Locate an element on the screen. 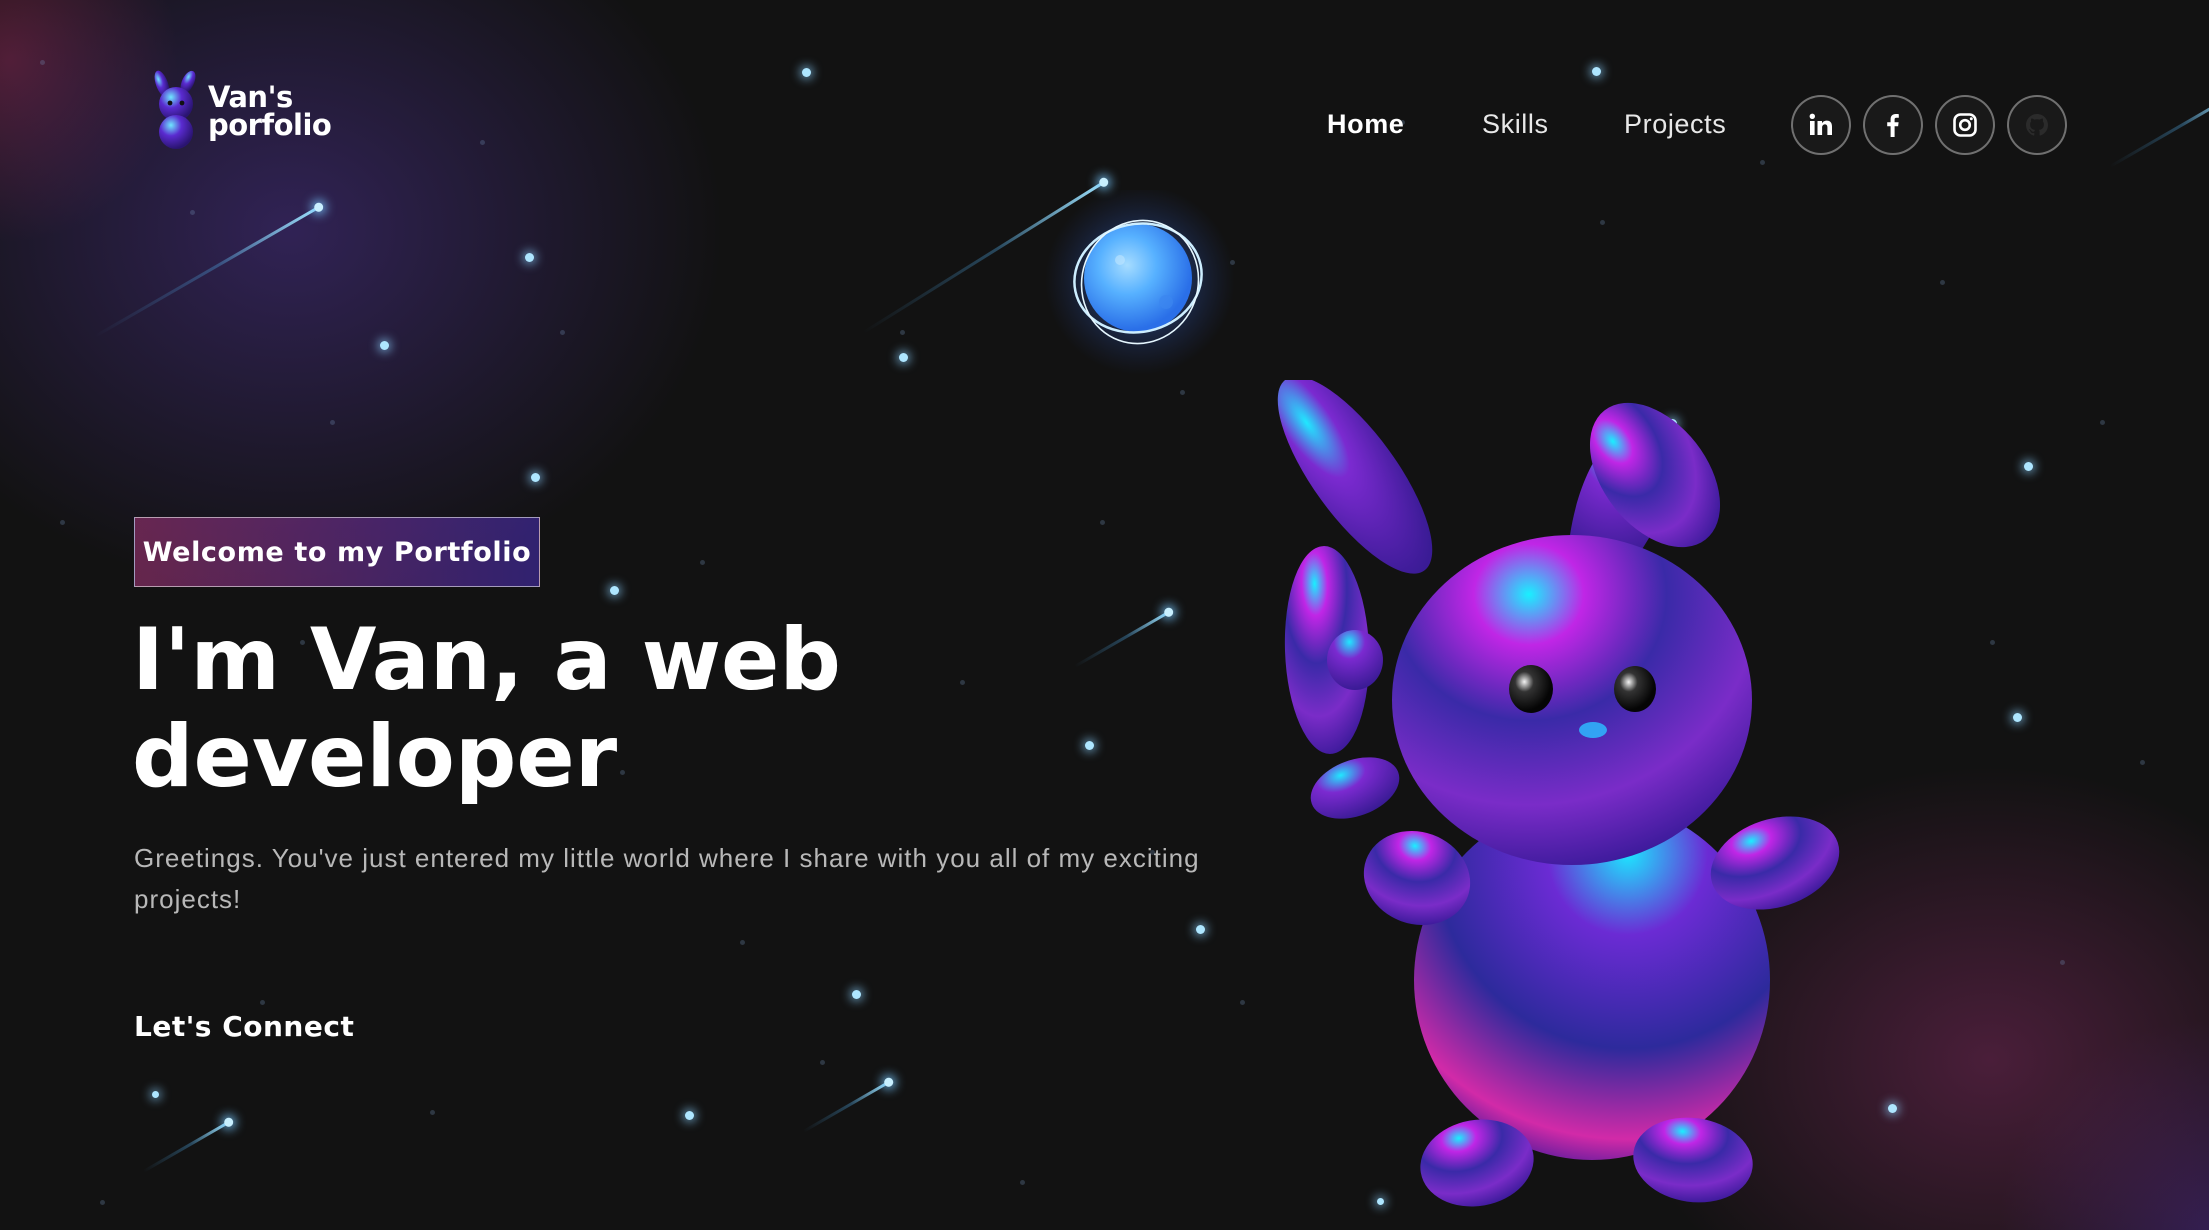 This screenshot has width=2209, height=1230. welcome-badge: Welcome to my Portfolio is located at coordinates (337, 552).